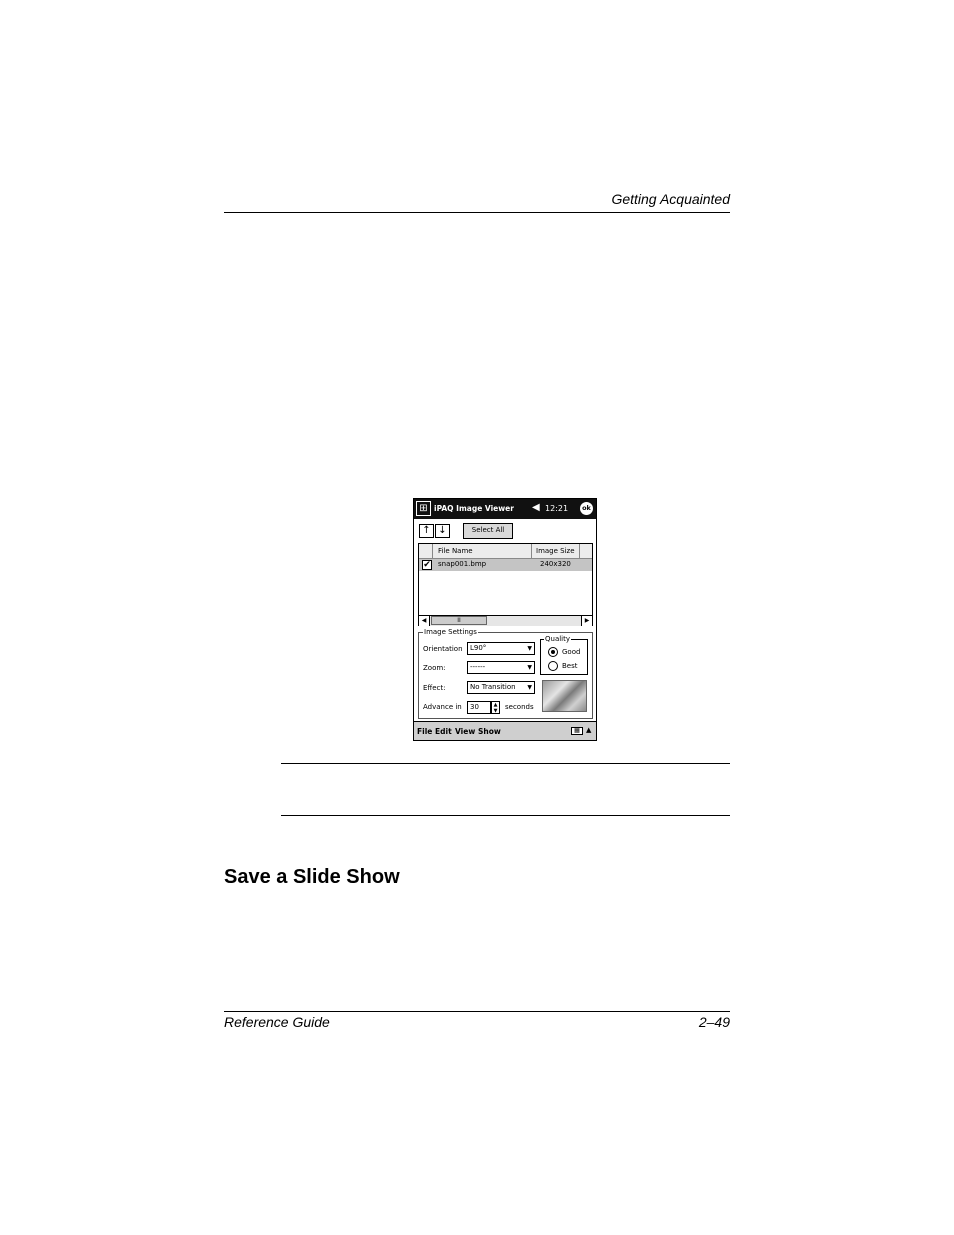  What do you see at coordinates (450, 632) in the screenshot?
I see `image-settings-label: Image Settings` at bounding box center [450, 632].